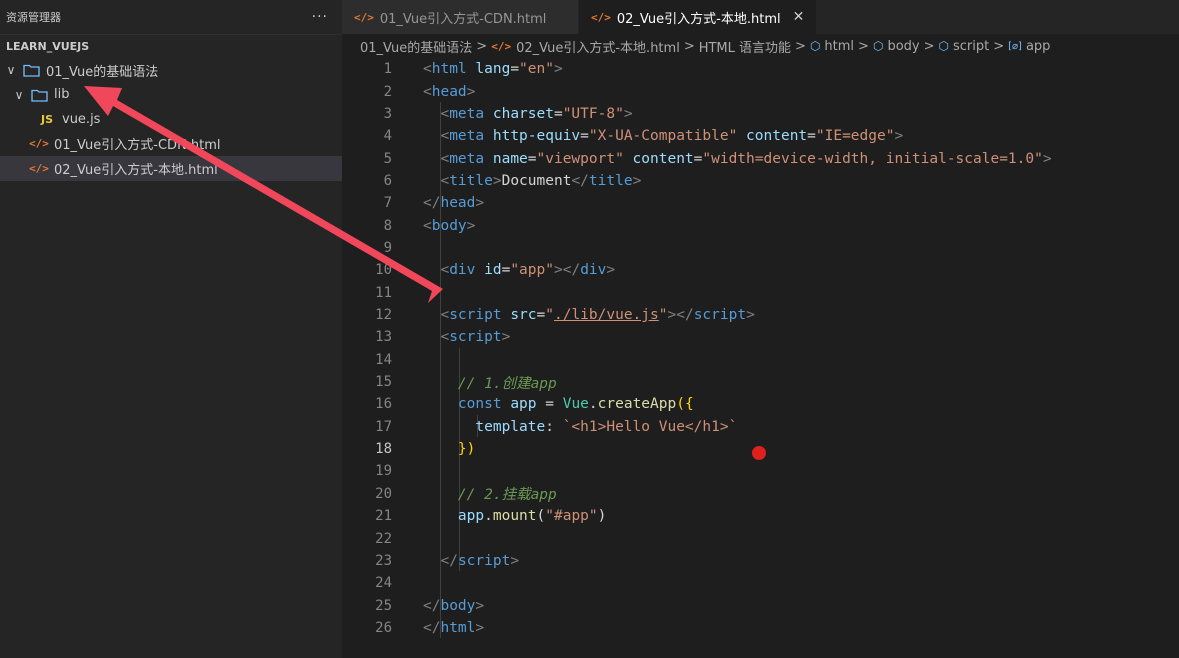  I want to click on code-token: head, so click(458, 203).